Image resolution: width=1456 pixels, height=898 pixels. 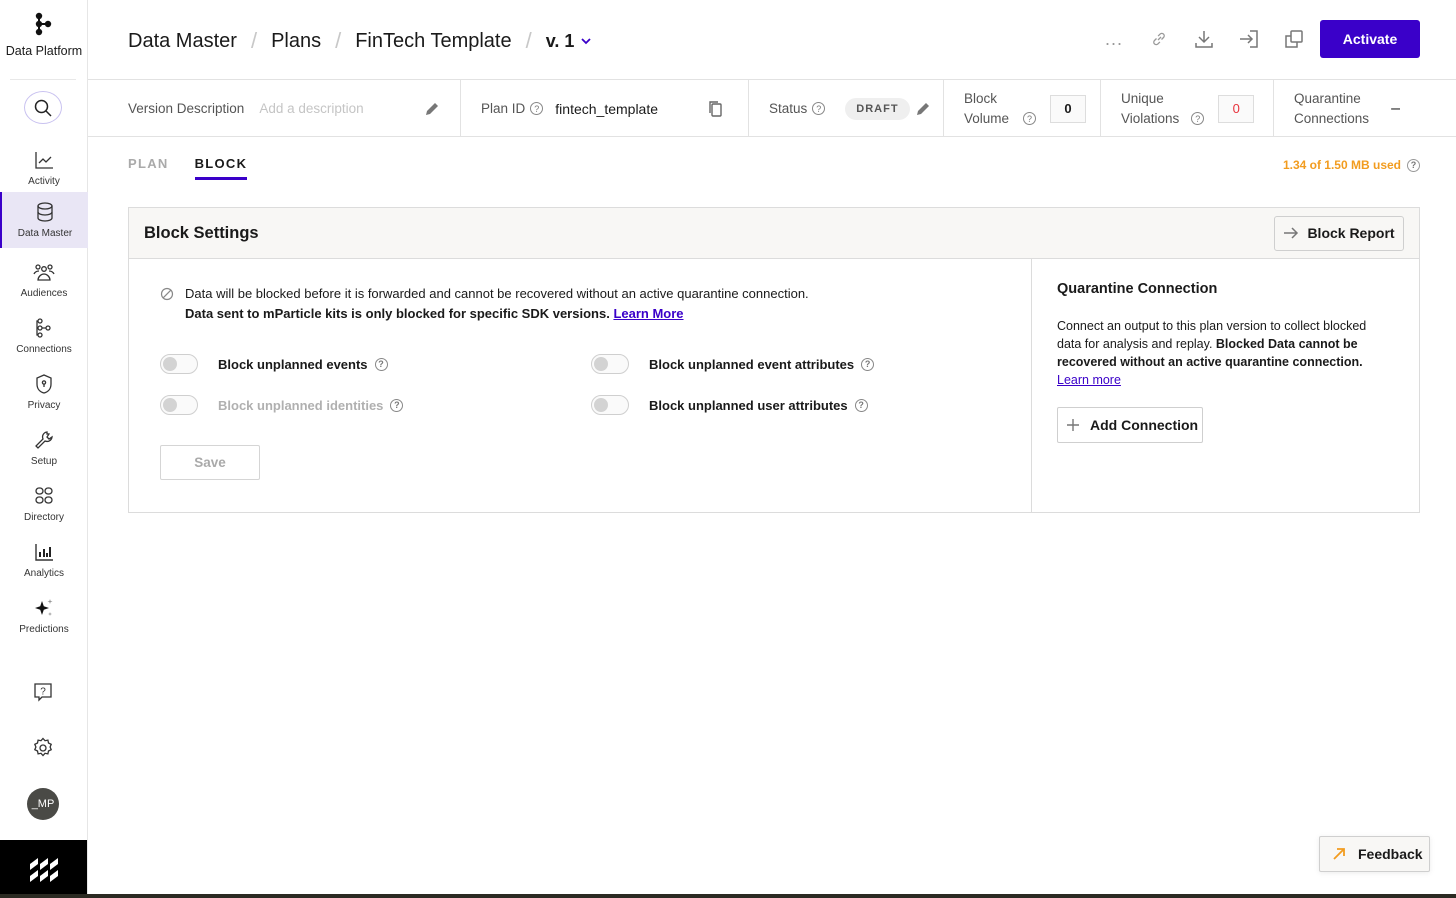 What do you see at coordinates (43, 869) in the screenshot?
I see `mparticle-logo` at bounding box center [43, 869].